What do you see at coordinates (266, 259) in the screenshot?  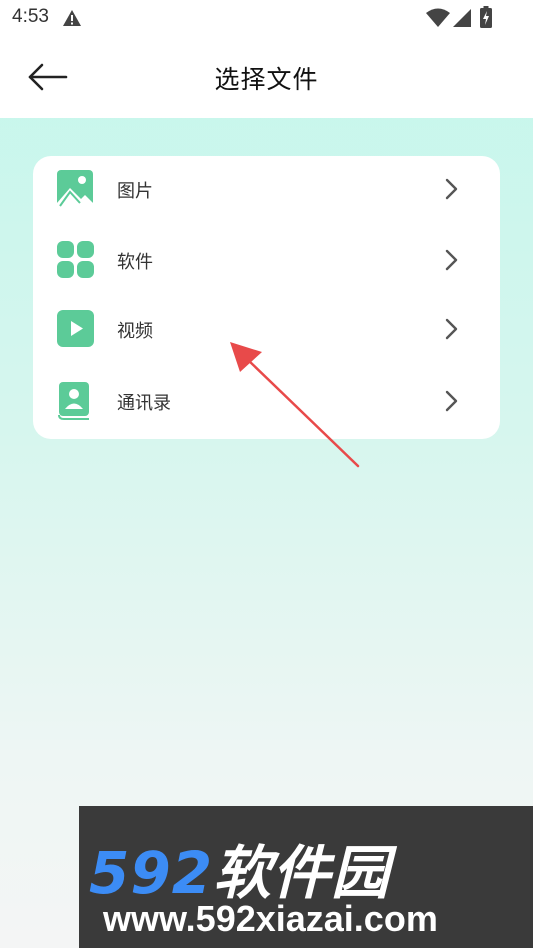 I see `list-item-apps: 软件` at bounding box center [266, 259].